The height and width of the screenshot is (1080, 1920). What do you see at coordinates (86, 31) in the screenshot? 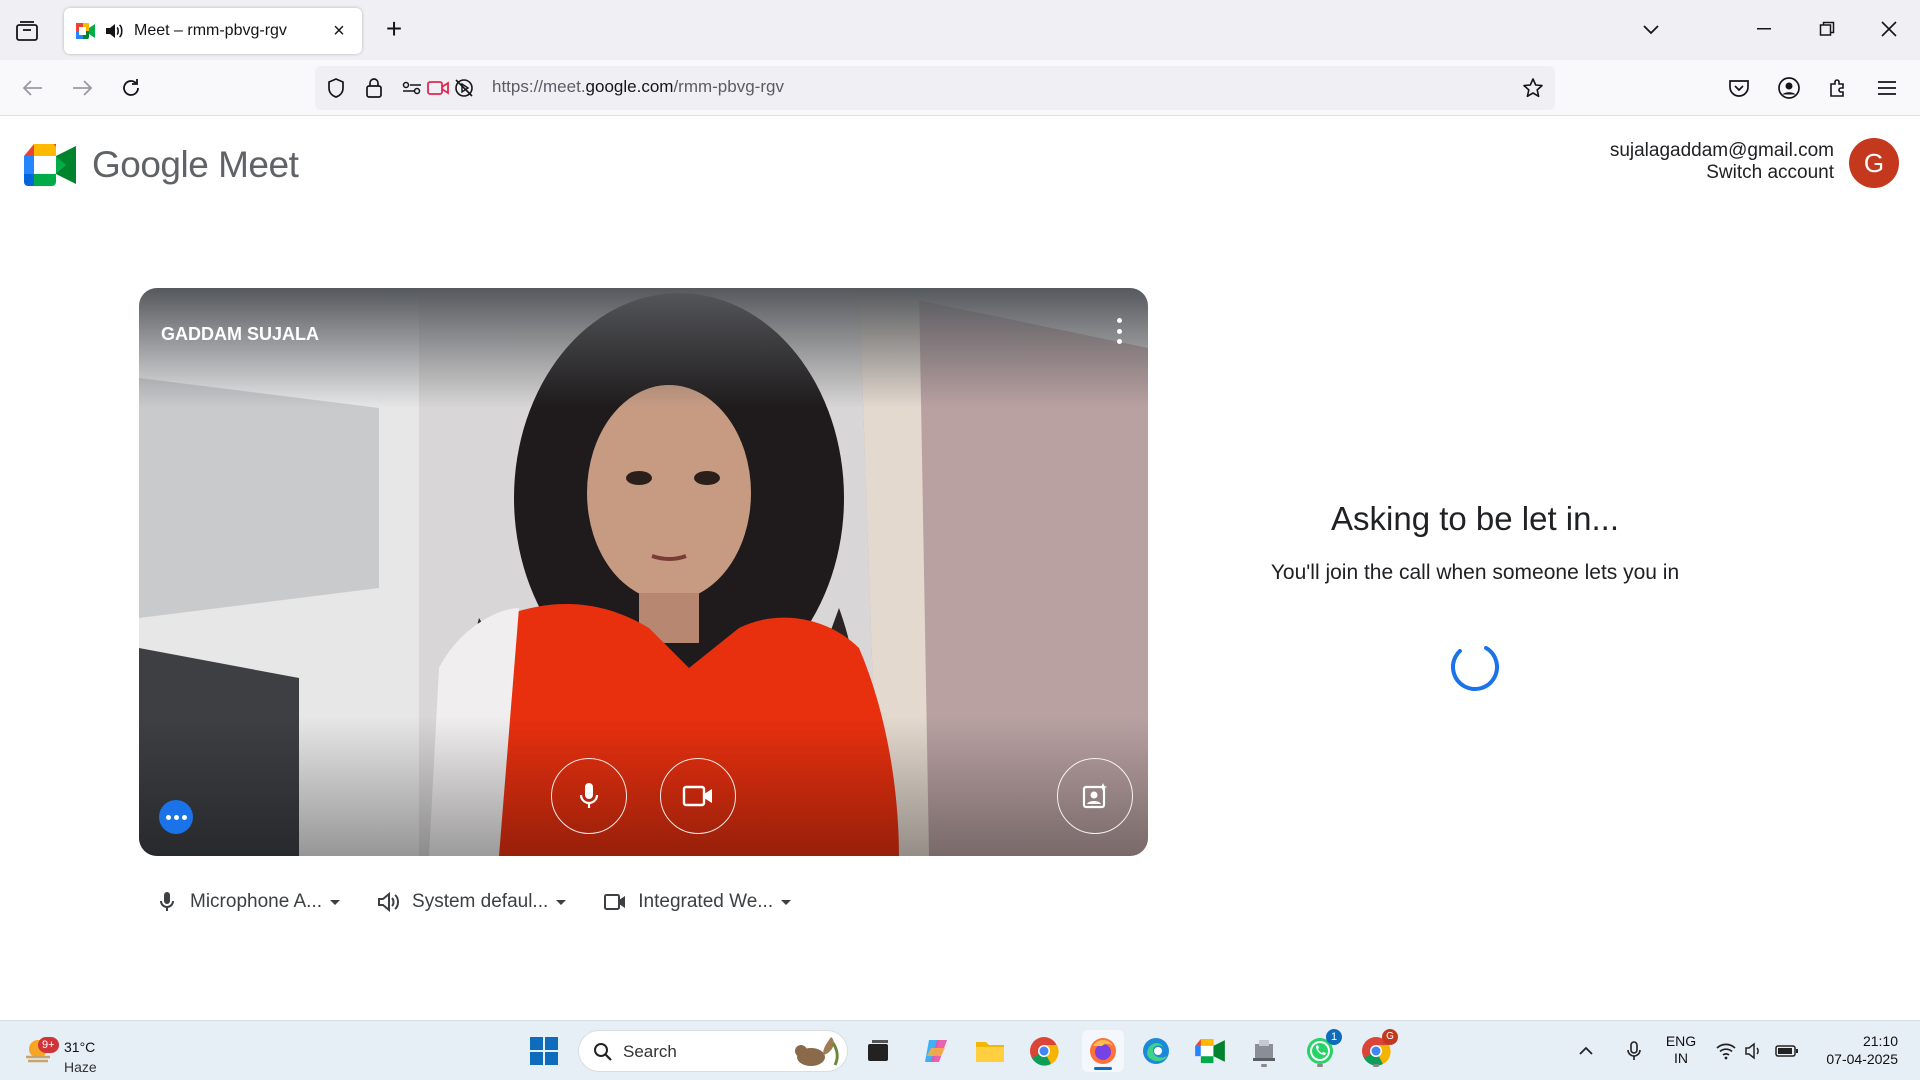
I see `meet-favicon-icon` at bounding box center [86, 31].